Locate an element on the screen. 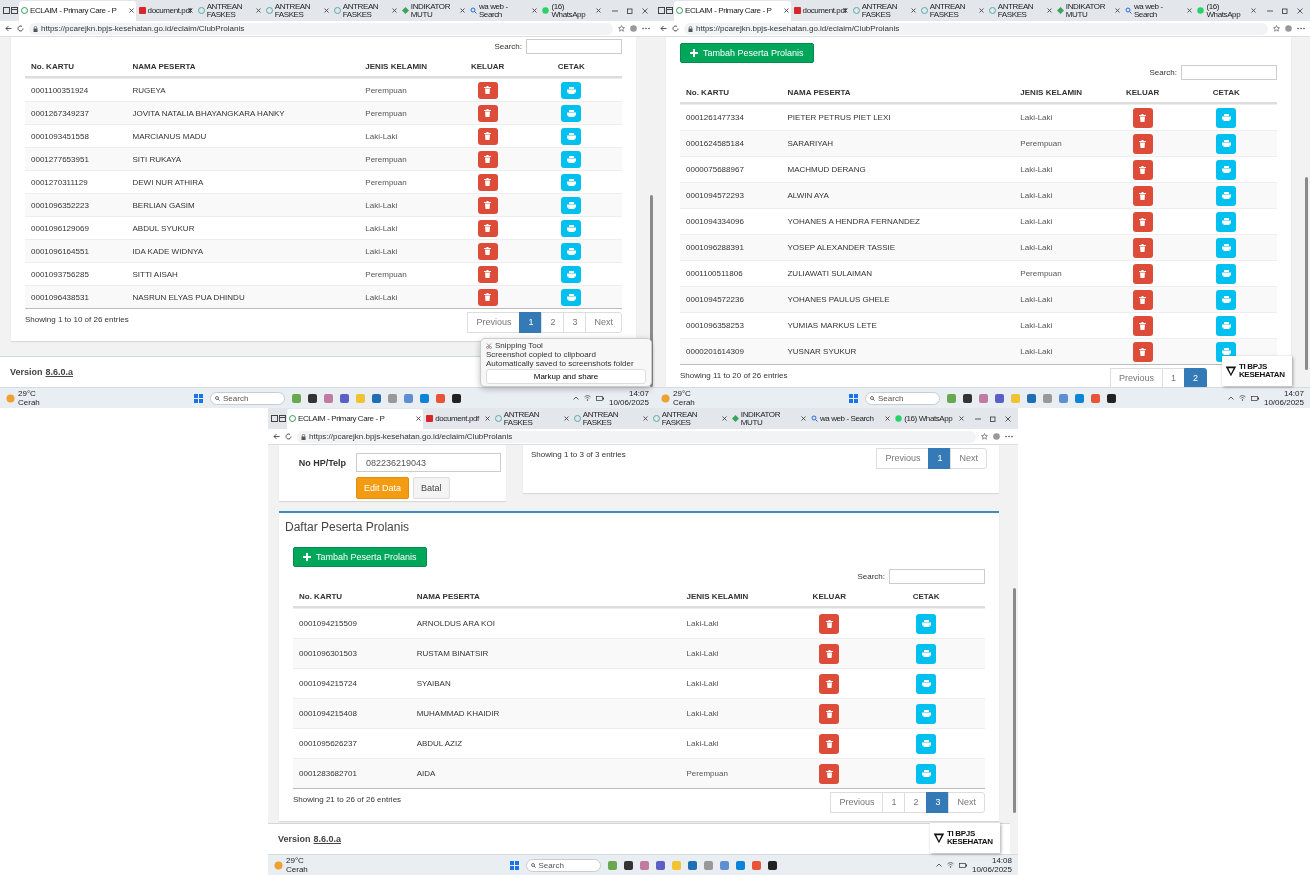 This screenshot has height=875, width=1310. phone-field: 082236219043 is located at coordinates (428, 462).